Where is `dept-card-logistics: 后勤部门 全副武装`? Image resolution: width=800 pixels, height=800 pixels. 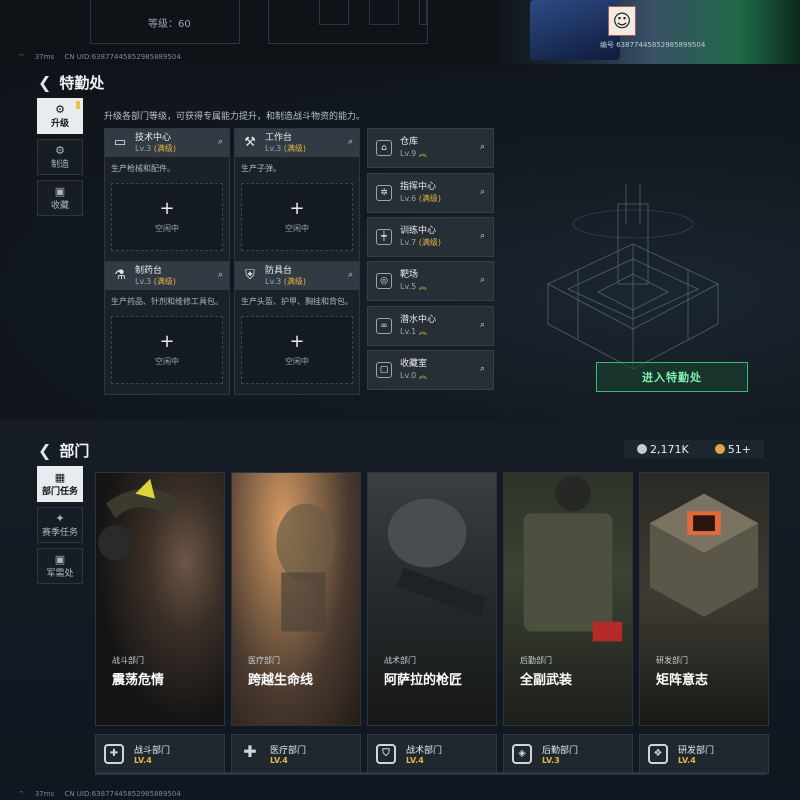
dept-card-logistics: 后勤部门 全副武装 is located at coordinates (568, 599).